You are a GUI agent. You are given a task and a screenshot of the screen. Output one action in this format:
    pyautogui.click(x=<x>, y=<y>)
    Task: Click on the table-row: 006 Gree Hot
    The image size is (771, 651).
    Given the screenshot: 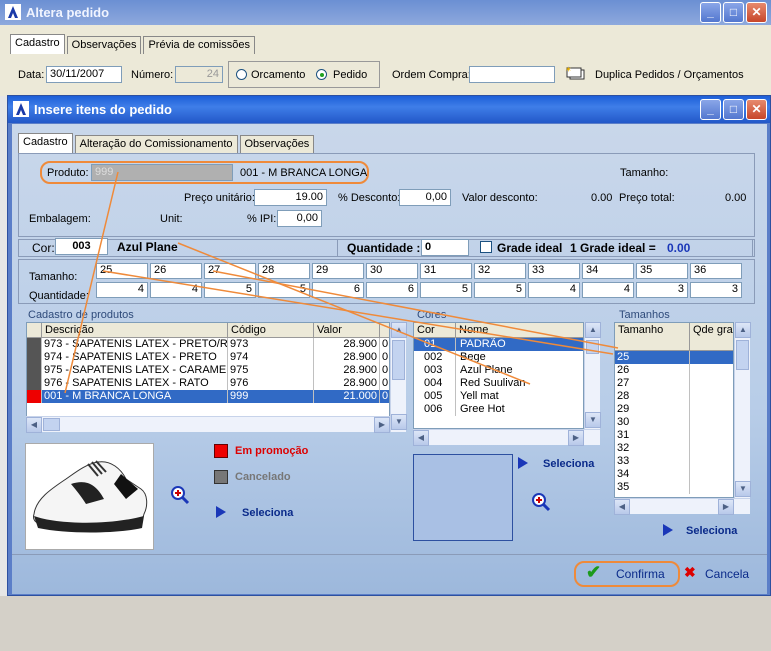 What is the action you would take?
    pyautogui.click(x=498, y=409)
    